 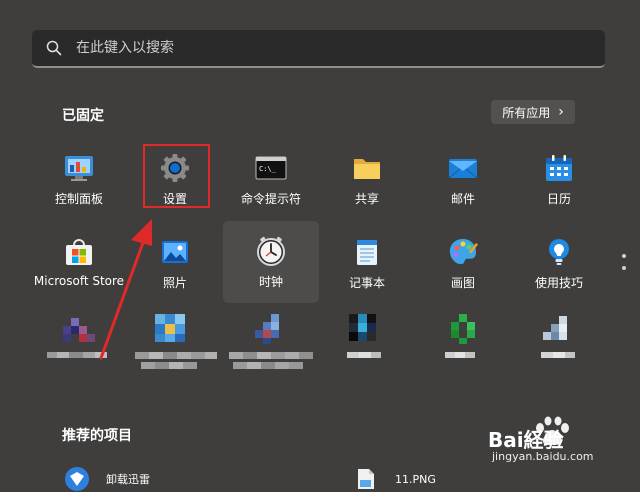 I want to click on page-dots, so click(x=624, y=266).